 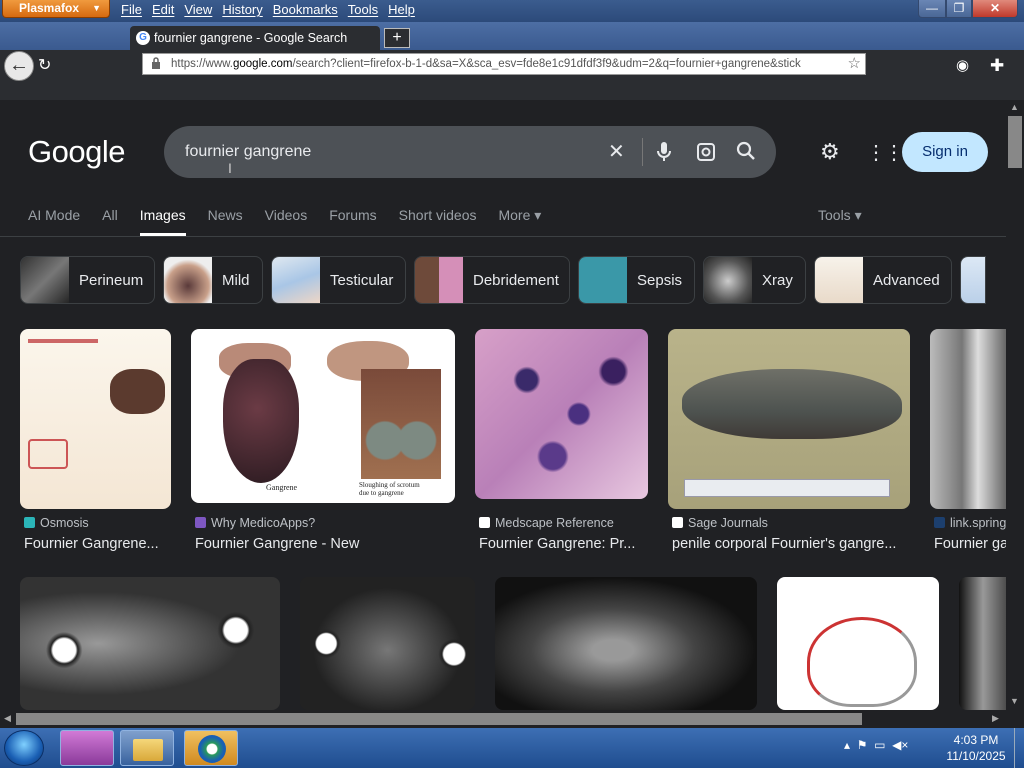 I want to click on tab-short-videos: Short videos, so click(x=438, y=215).